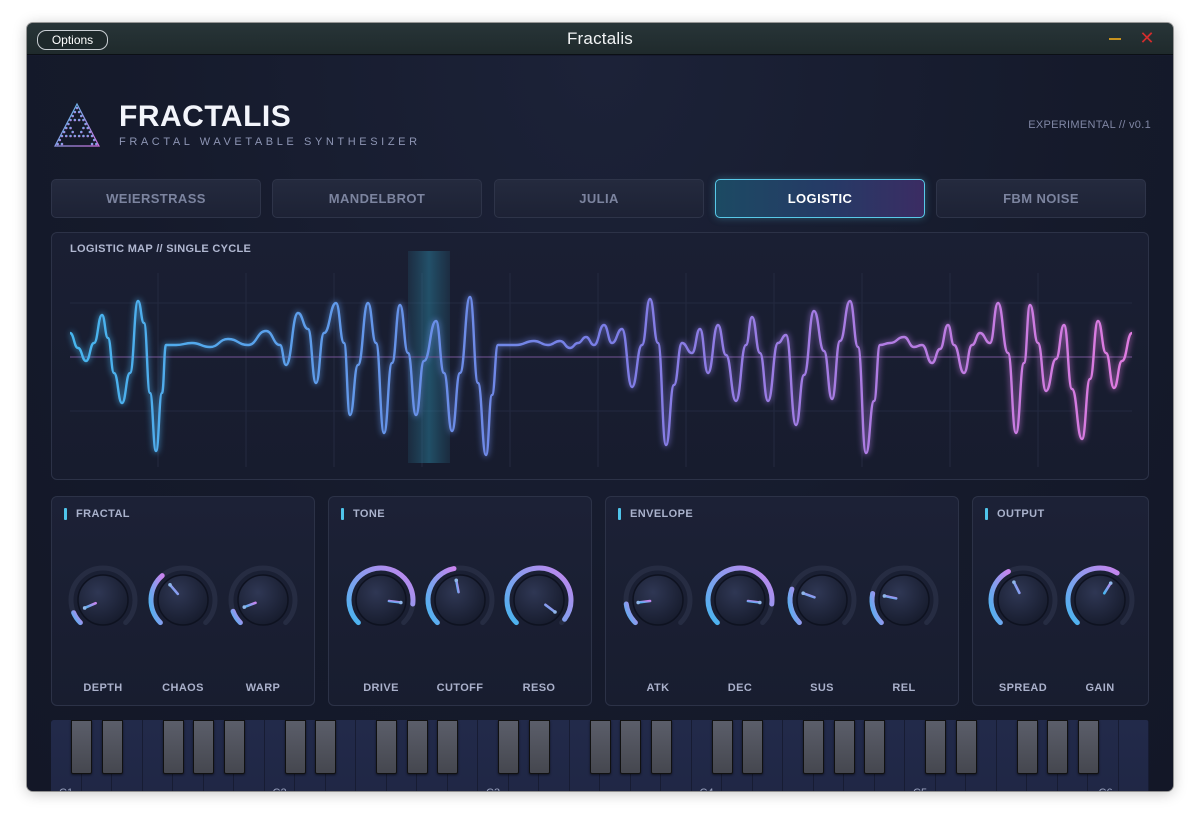 This screenshot has width=1200, height=824. Describe the element at coordinates (97, 514) in the screenshot. I see `panel-title-fractal: FRACTAL` at that location.